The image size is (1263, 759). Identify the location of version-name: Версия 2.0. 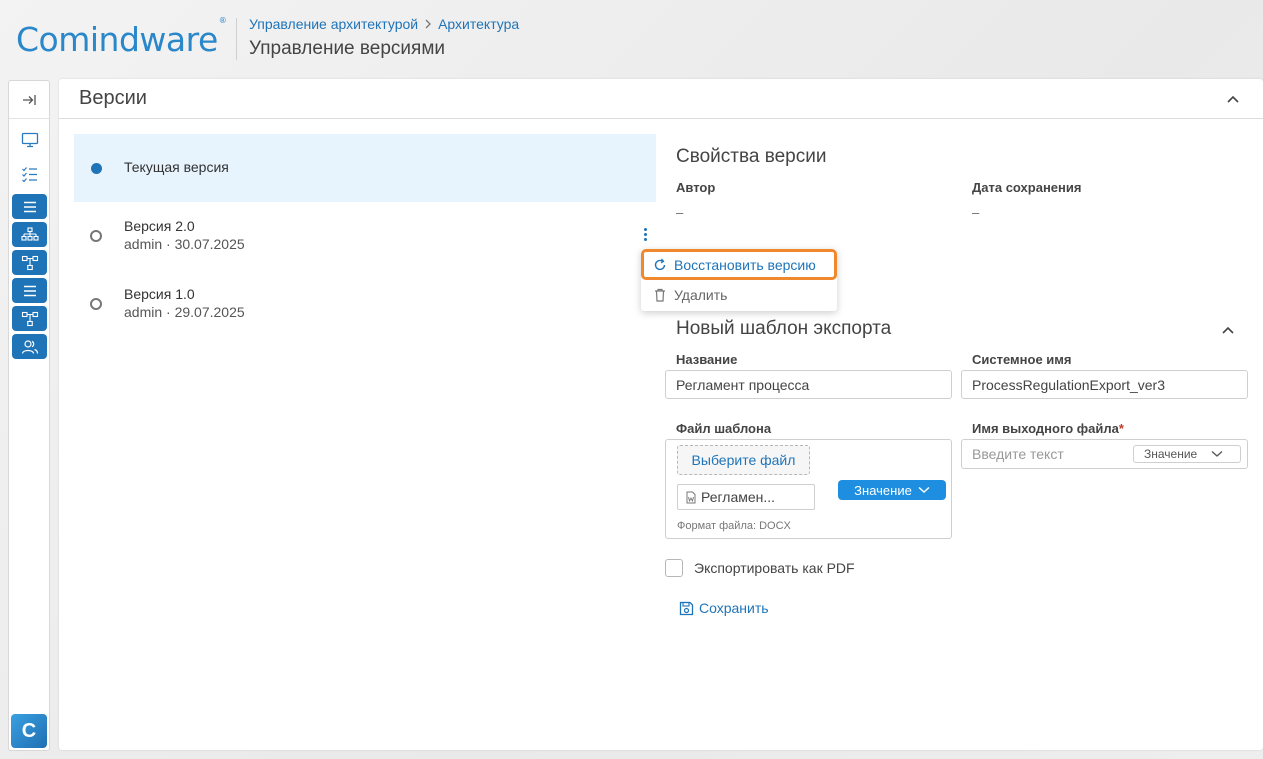
(159, 226).